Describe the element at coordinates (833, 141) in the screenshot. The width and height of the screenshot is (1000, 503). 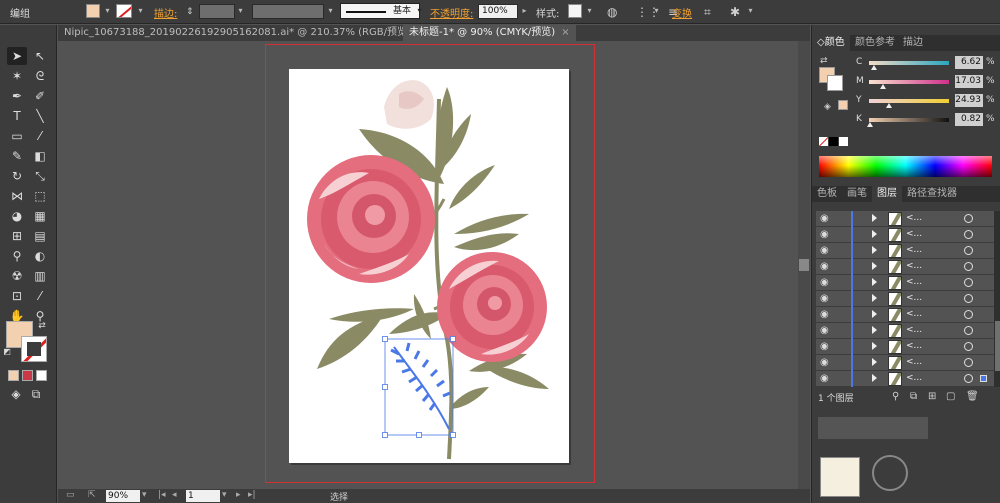
I see `black-swatch` at that location.